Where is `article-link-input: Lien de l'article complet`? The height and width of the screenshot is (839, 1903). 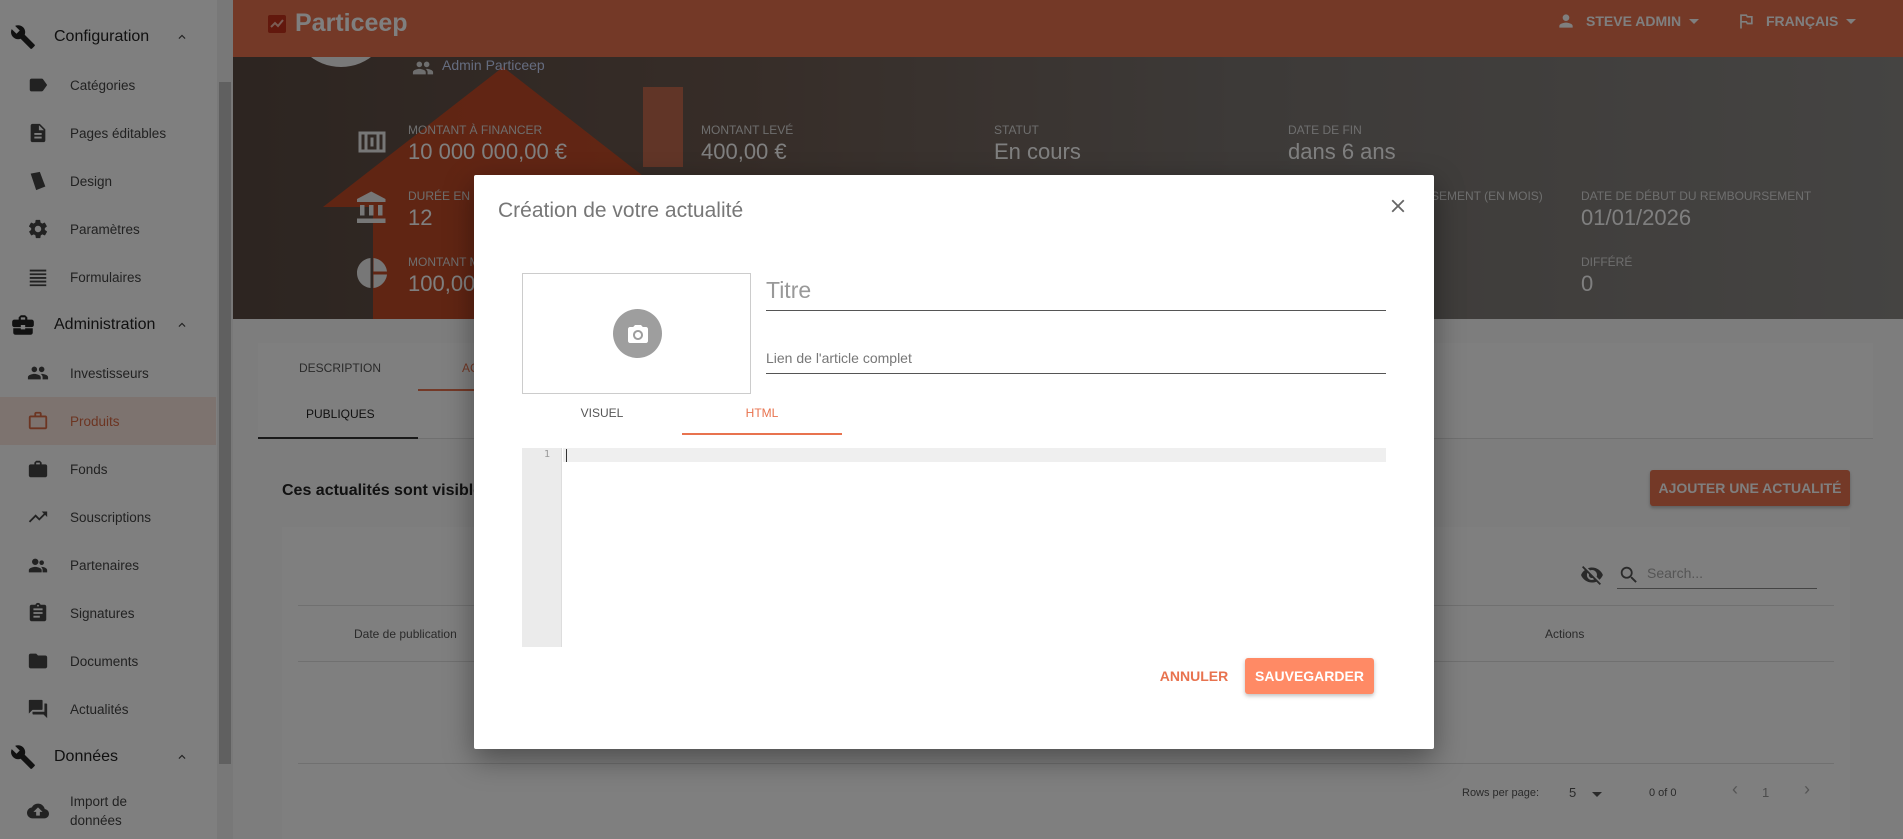
article-link-input: Lien de l'article complet is located at coordinates (1076, 362).